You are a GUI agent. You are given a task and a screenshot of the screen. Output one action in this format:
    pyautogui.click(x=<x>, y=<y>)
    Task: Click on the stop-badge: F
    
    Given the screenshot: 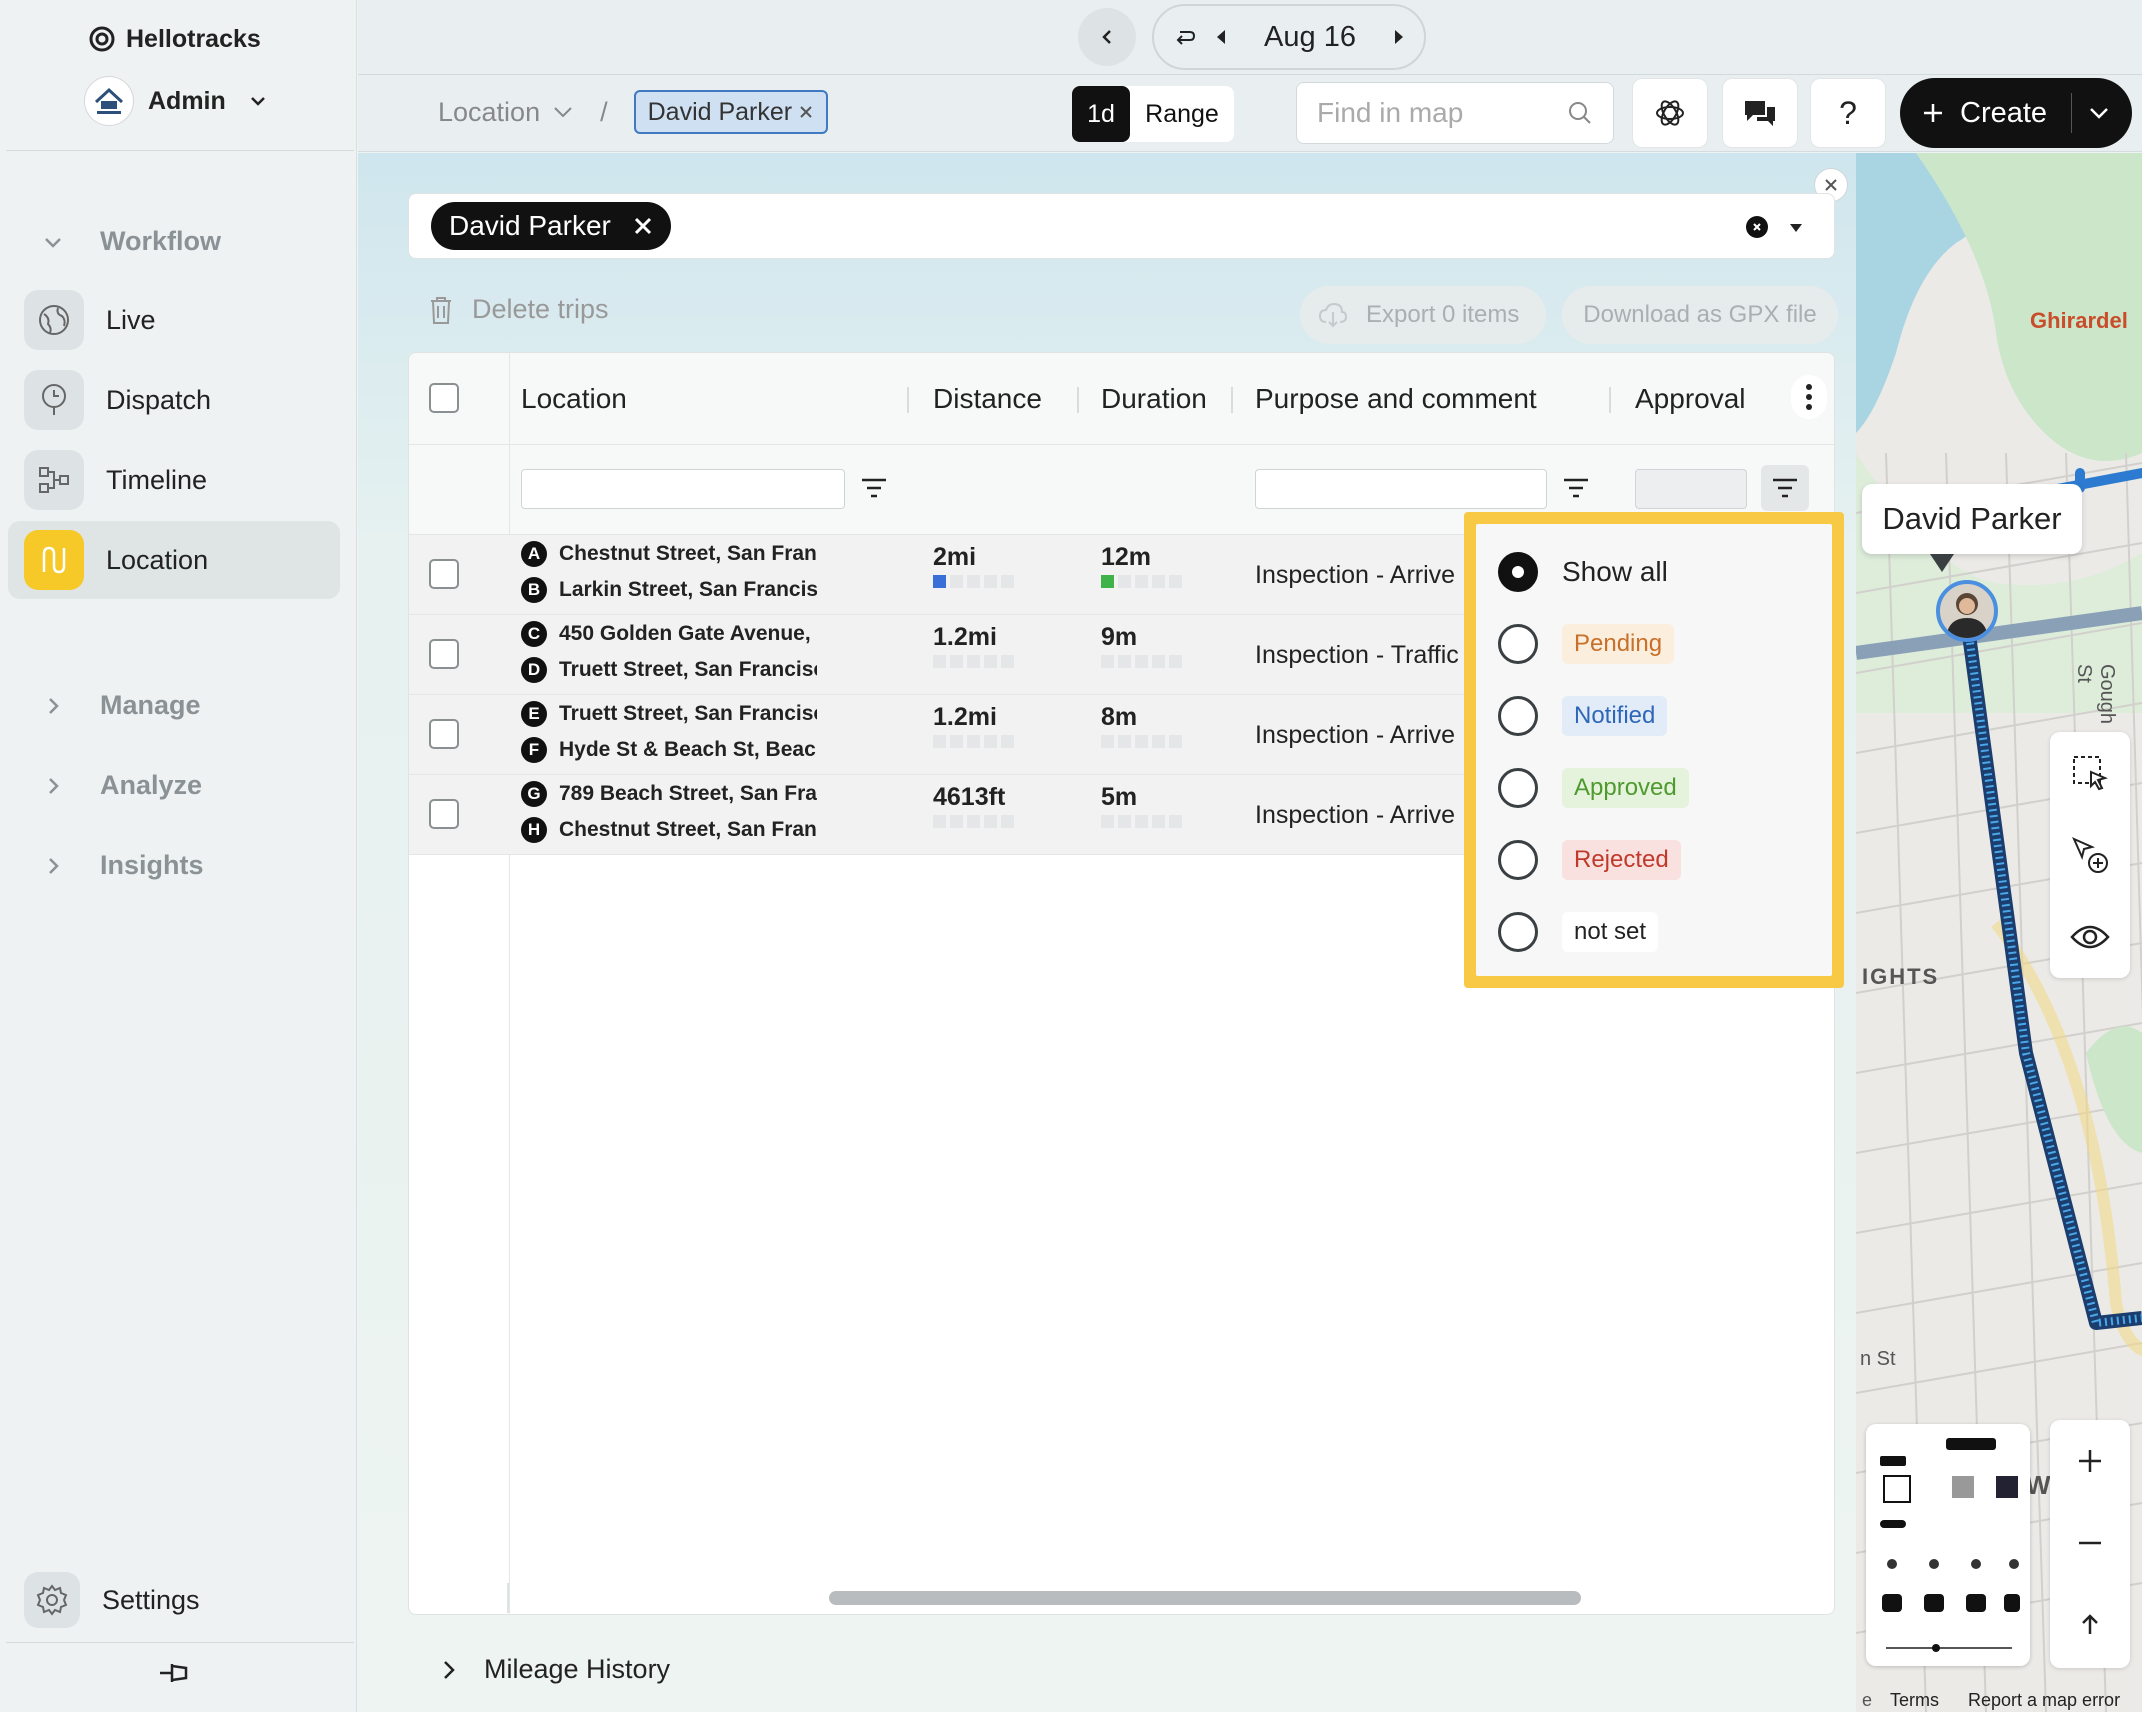 What is the action you would take?
    pyautogui.click(x=534, y=750)
    